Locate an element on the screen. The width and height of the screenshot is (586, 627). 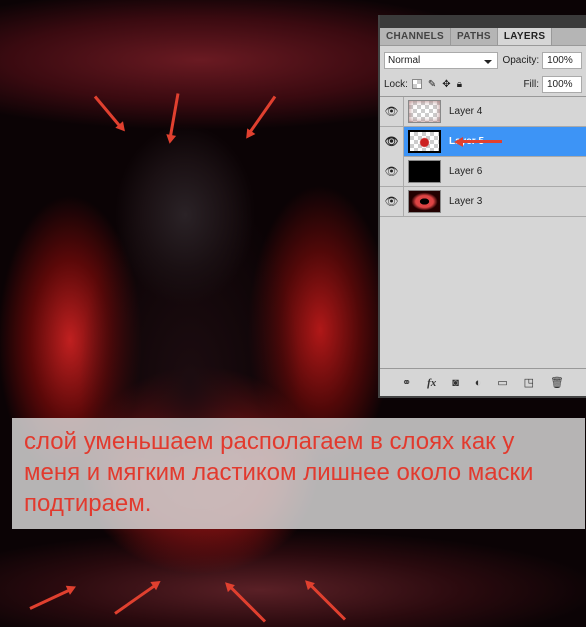
layer-name: Layer 3 is located at coordinates (466, 201).